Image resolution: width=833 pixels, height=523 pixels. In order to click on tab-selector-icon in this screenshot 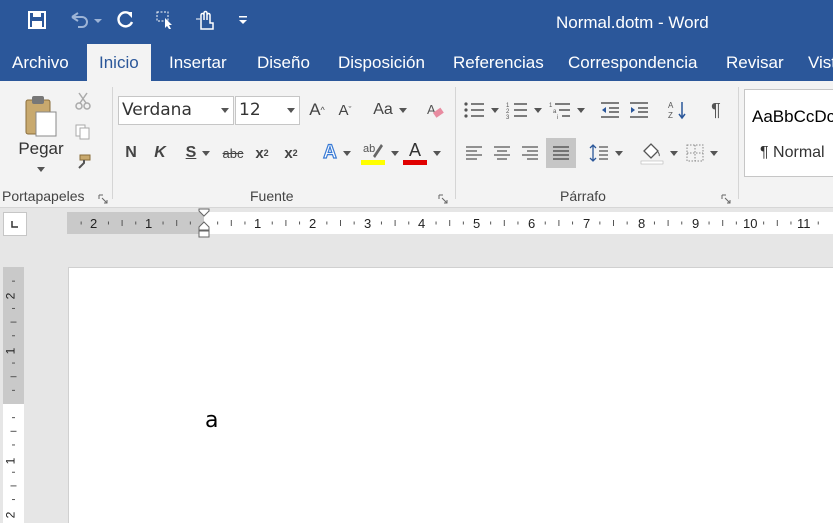, I will do `click(15, 224)`.